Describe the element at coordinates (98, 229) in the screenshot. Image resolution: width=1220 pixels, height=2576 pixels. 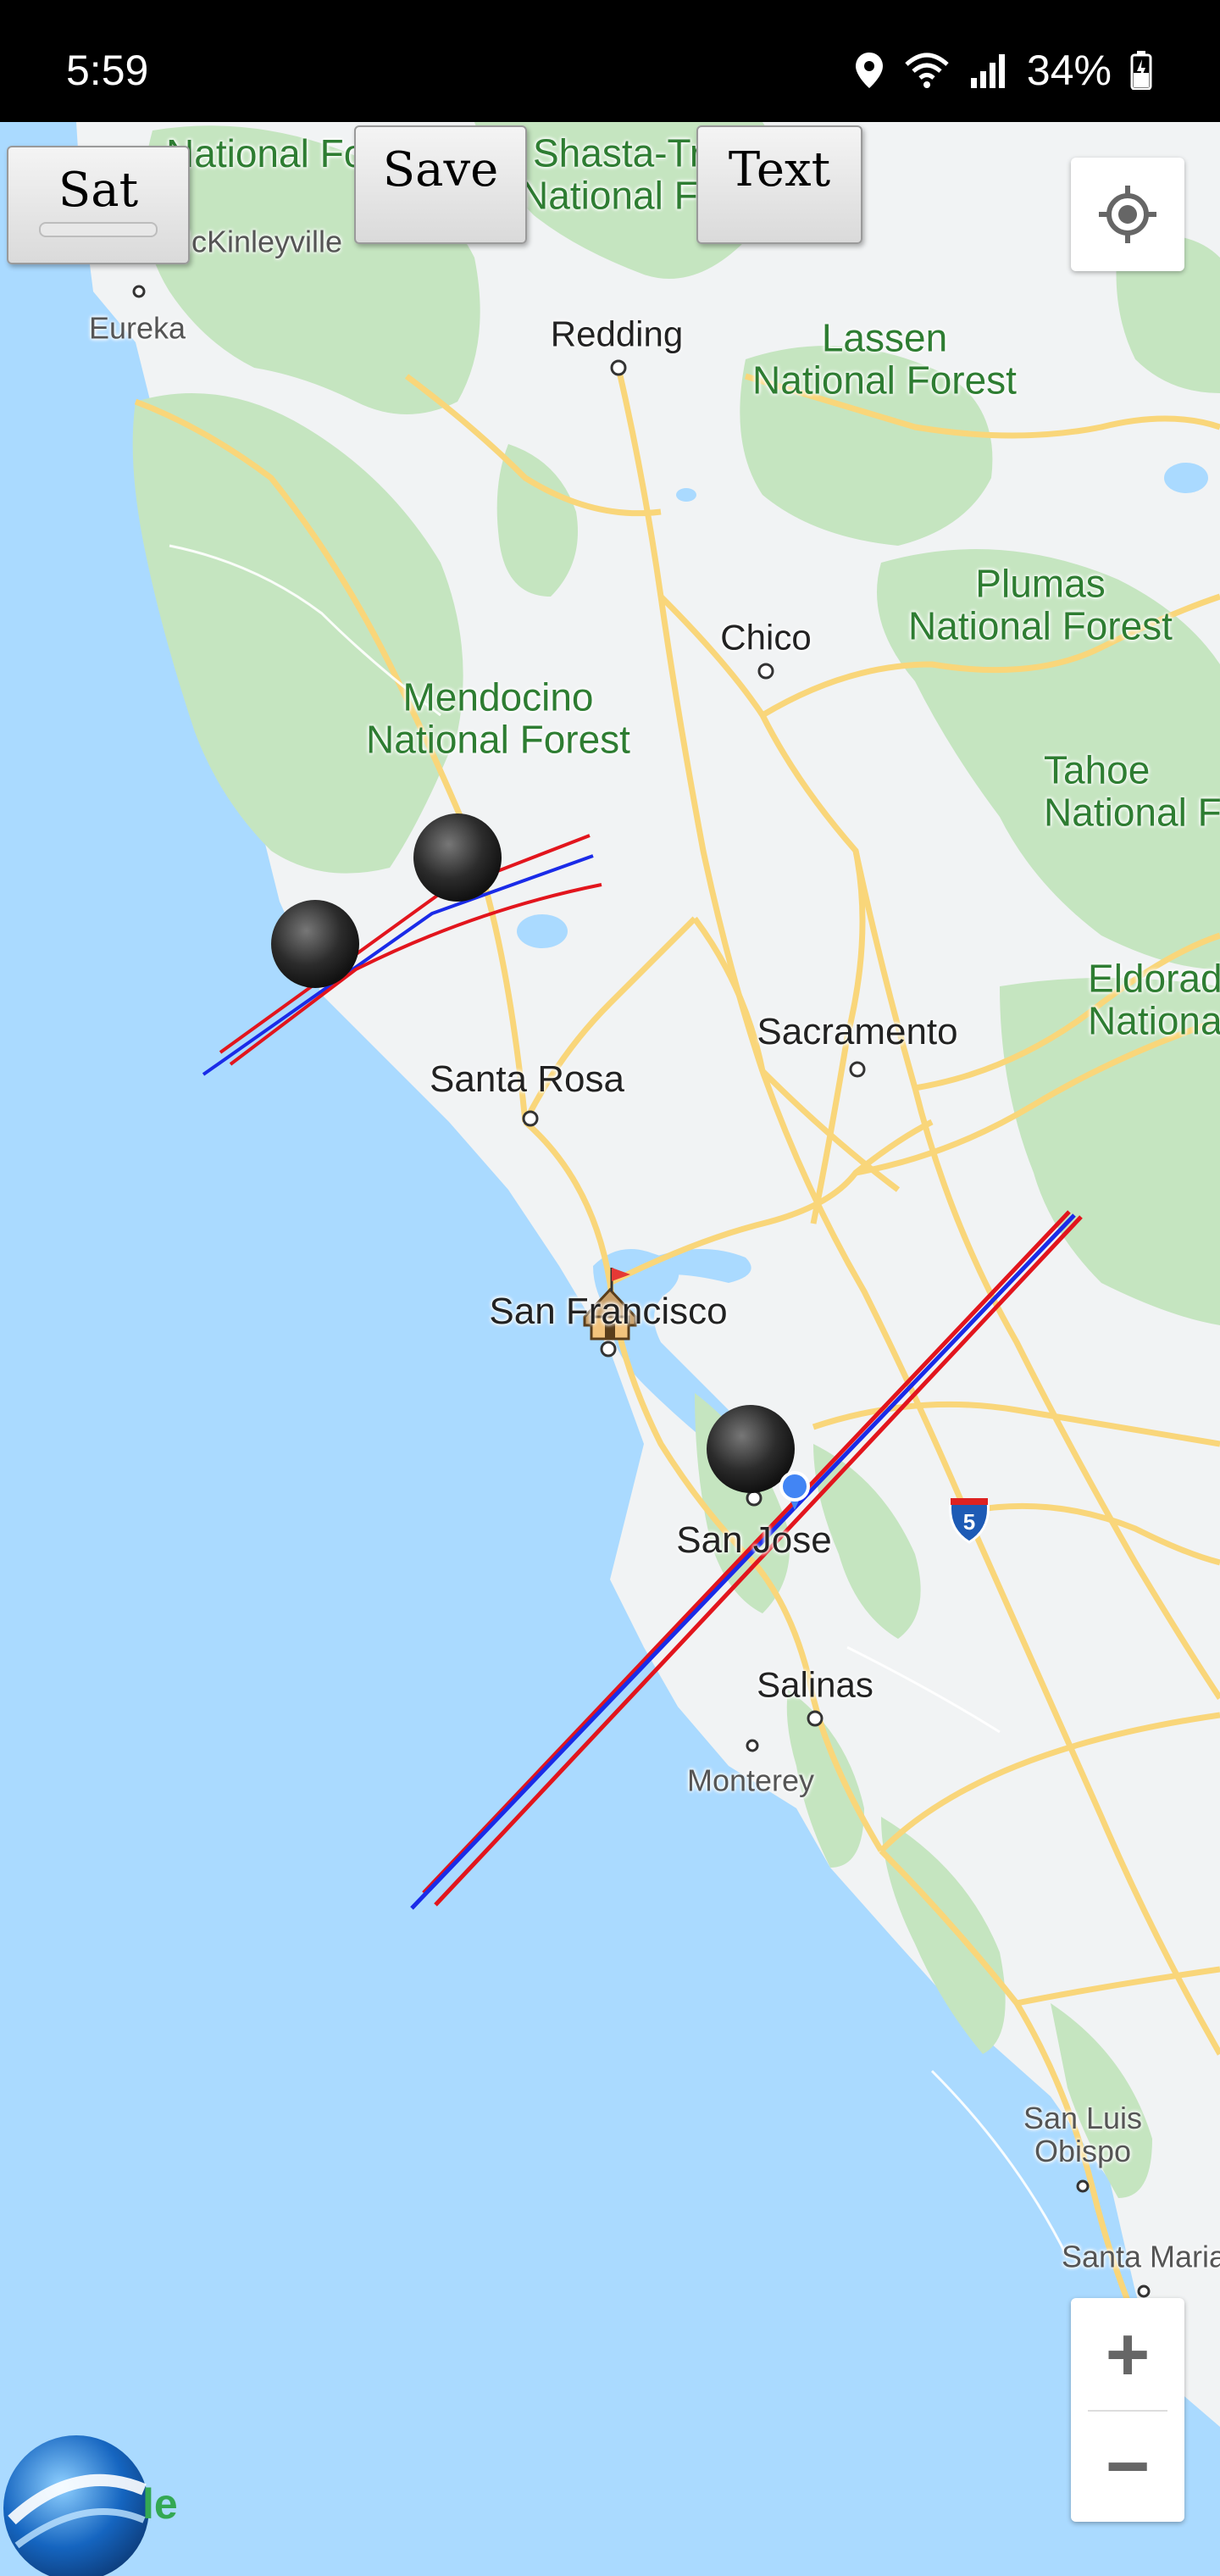
I see `sat-toggle-indicator` at that location.